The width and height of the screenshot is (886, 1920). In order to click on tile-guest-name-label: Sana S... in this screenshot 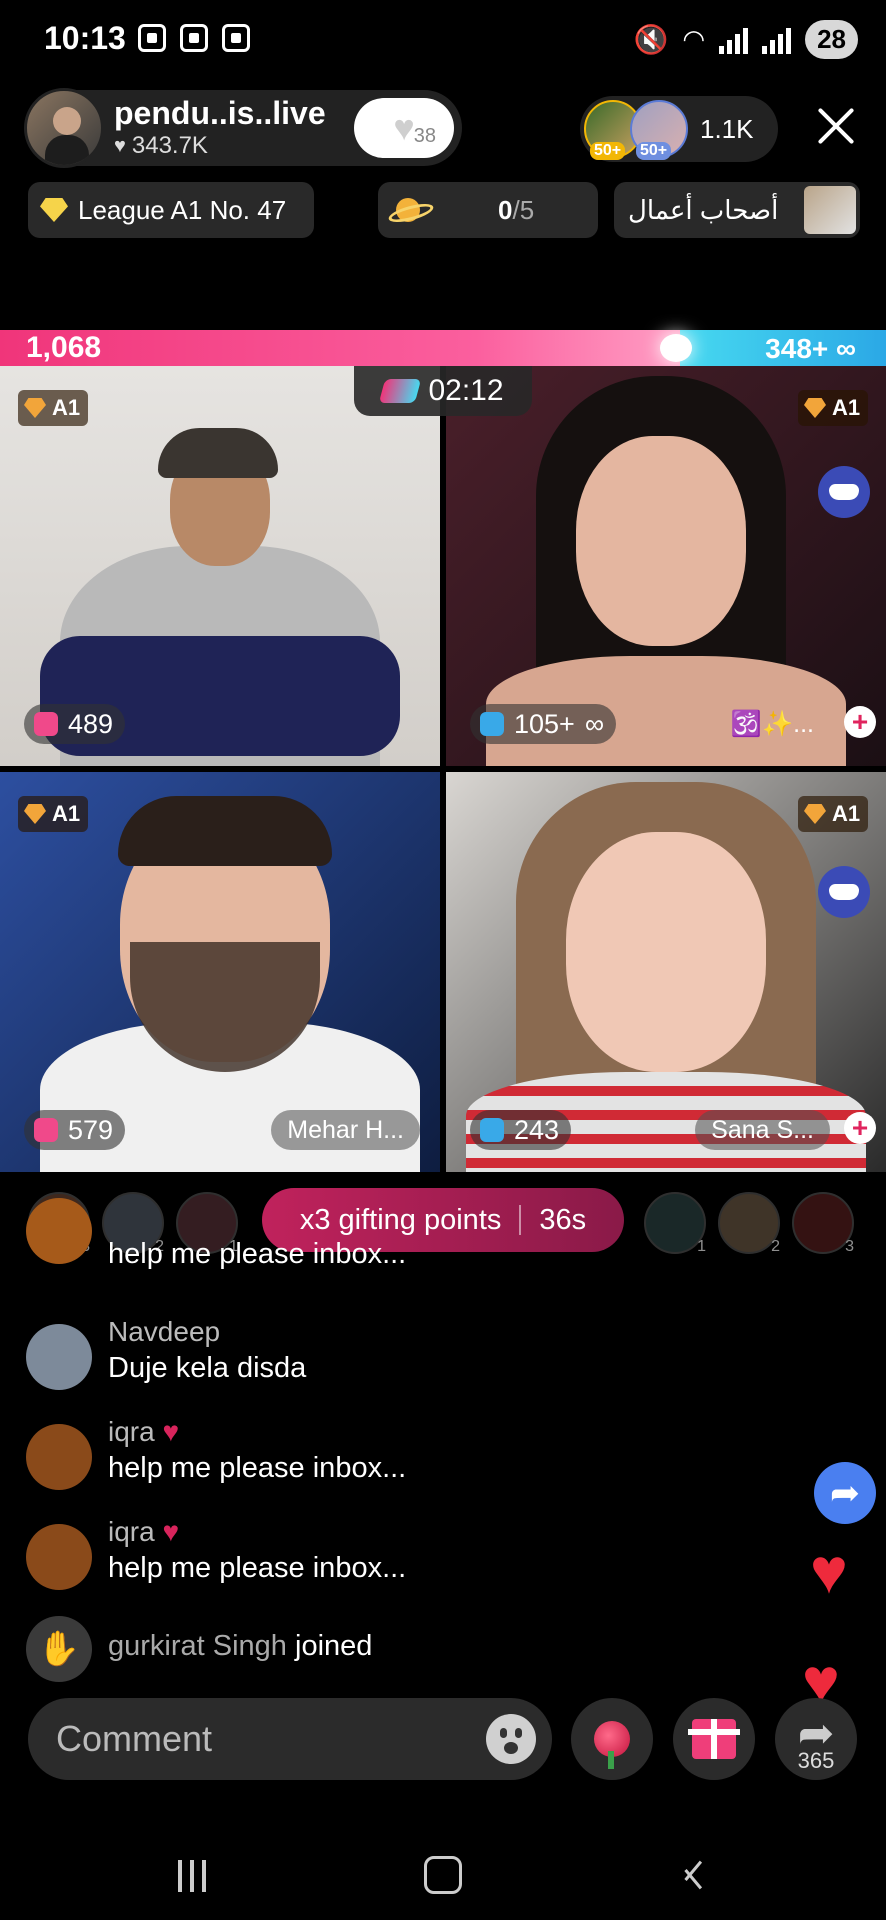, I will do `click(762, 1129)`.